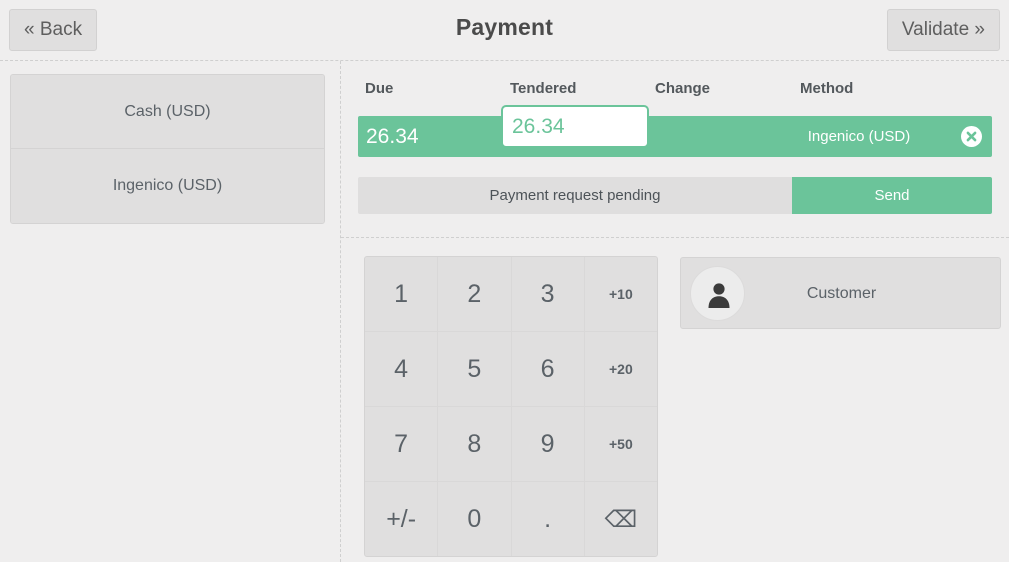 The image size is (1009, 562). Describe the element at coordinates (620, 369) in the screenshot. I see `numpad-key-plus-20: +20` at that location.